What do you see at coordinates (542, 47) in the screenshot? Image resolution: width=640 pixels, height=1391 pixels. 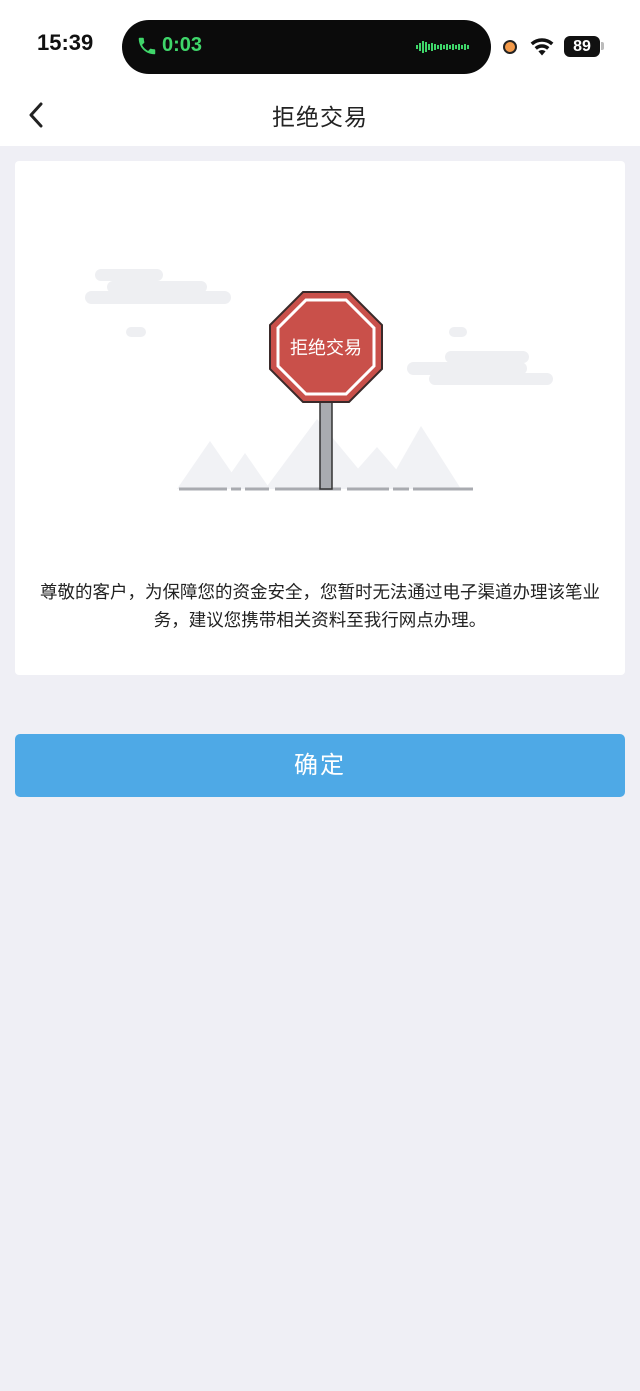 I see `wifi-icon` at bounding box center [542, 47].